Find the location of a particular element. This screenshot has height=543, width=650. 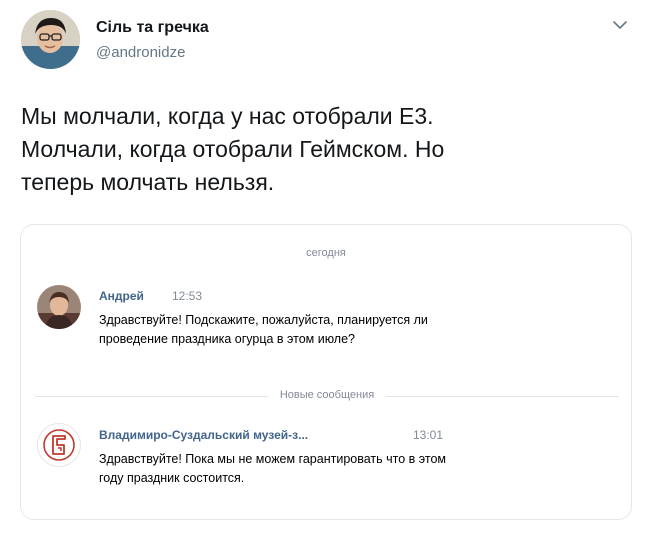

new-messages-label: Новые сообщения is located at coordinates (327, 395).